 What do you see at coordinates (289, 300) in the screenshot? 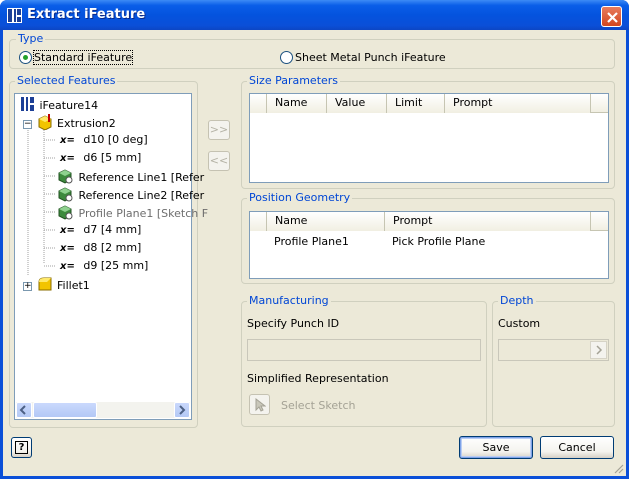
I see `manufacturing-legend: Manufacturing` at bounding box center [289, 300].